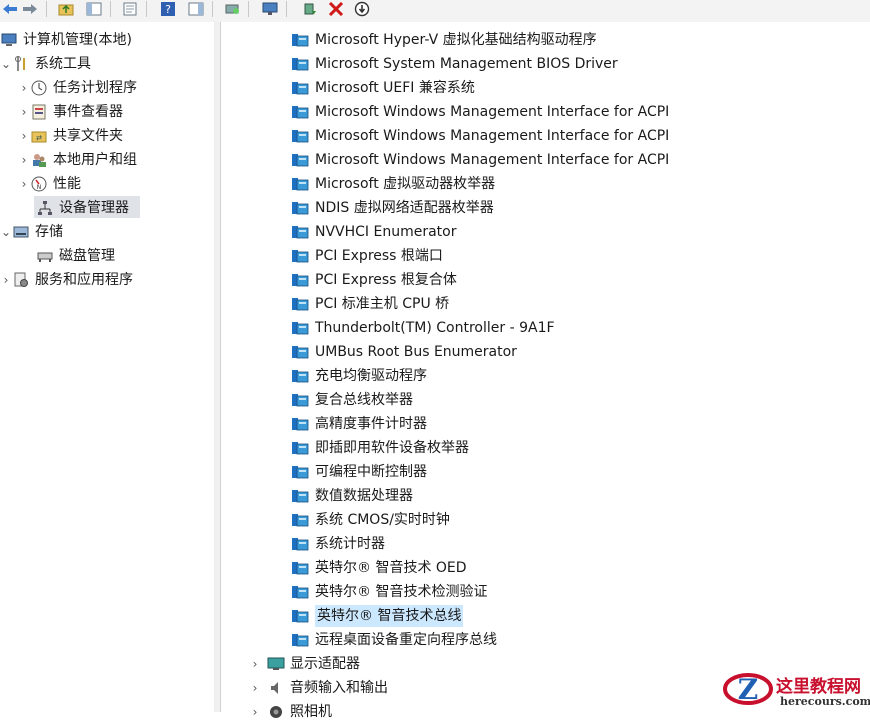  I want to click on device-label: 英特尔® 智音技术总线, so click(389, 616).